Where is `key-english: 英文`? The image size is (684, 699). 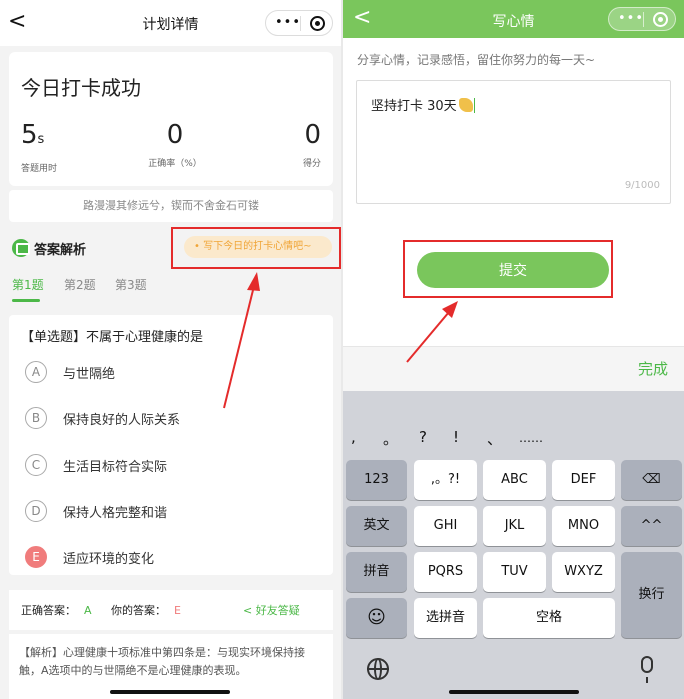
key-english: 英文 is located at coordinates (376, 526).